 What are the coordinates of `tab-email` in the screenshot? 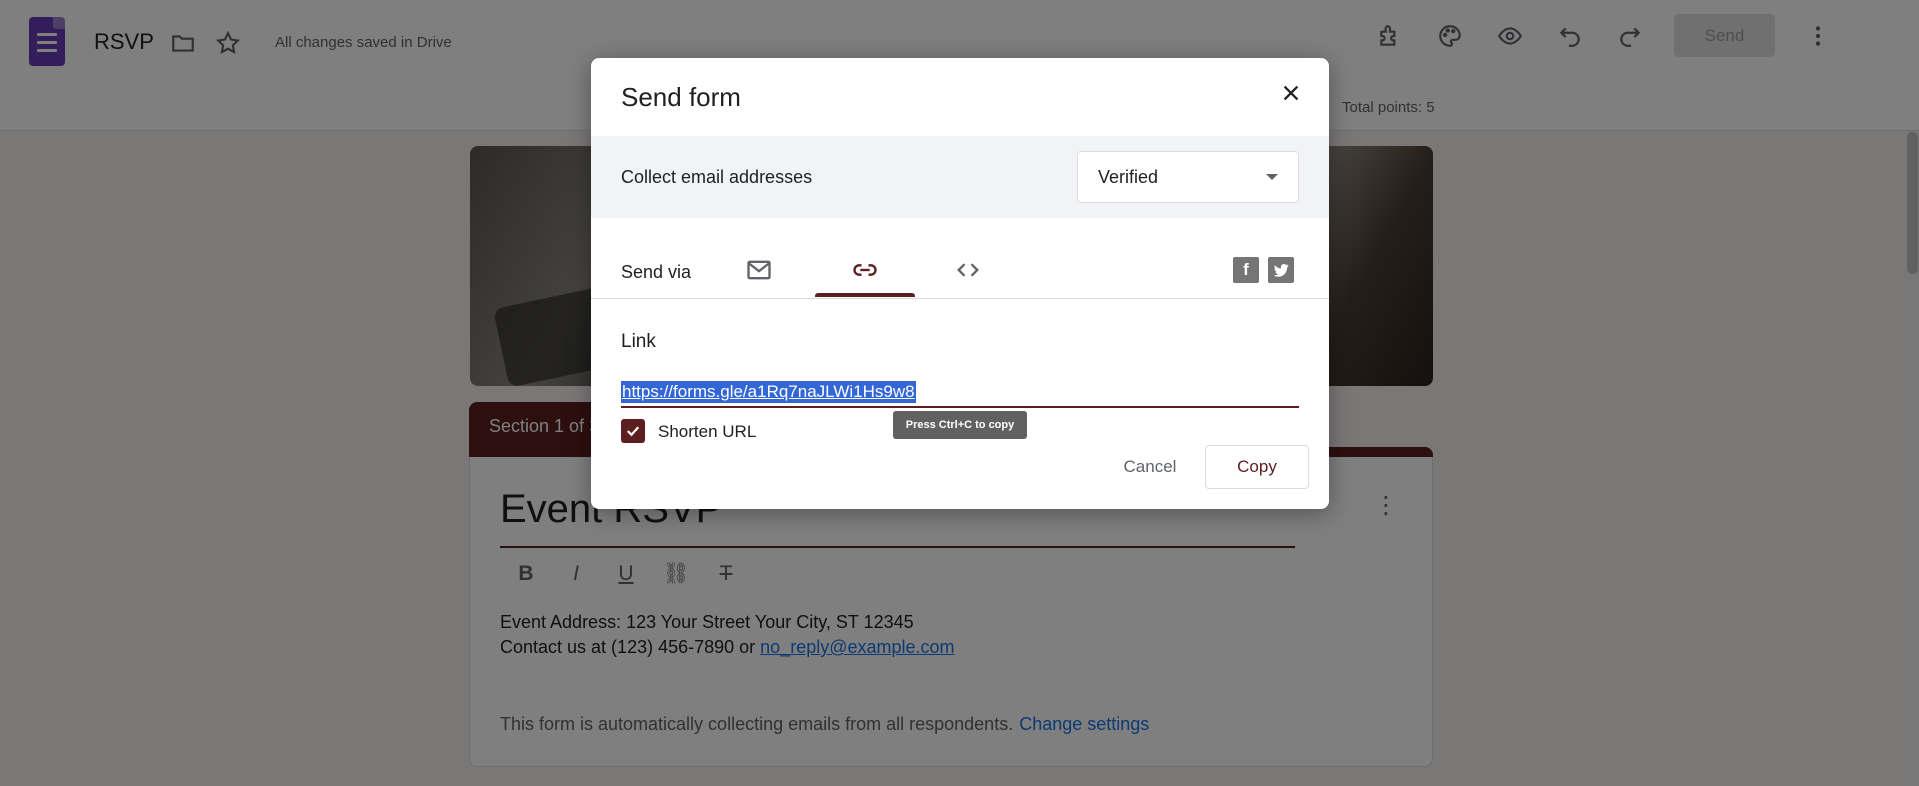 It's located at (759, 269).